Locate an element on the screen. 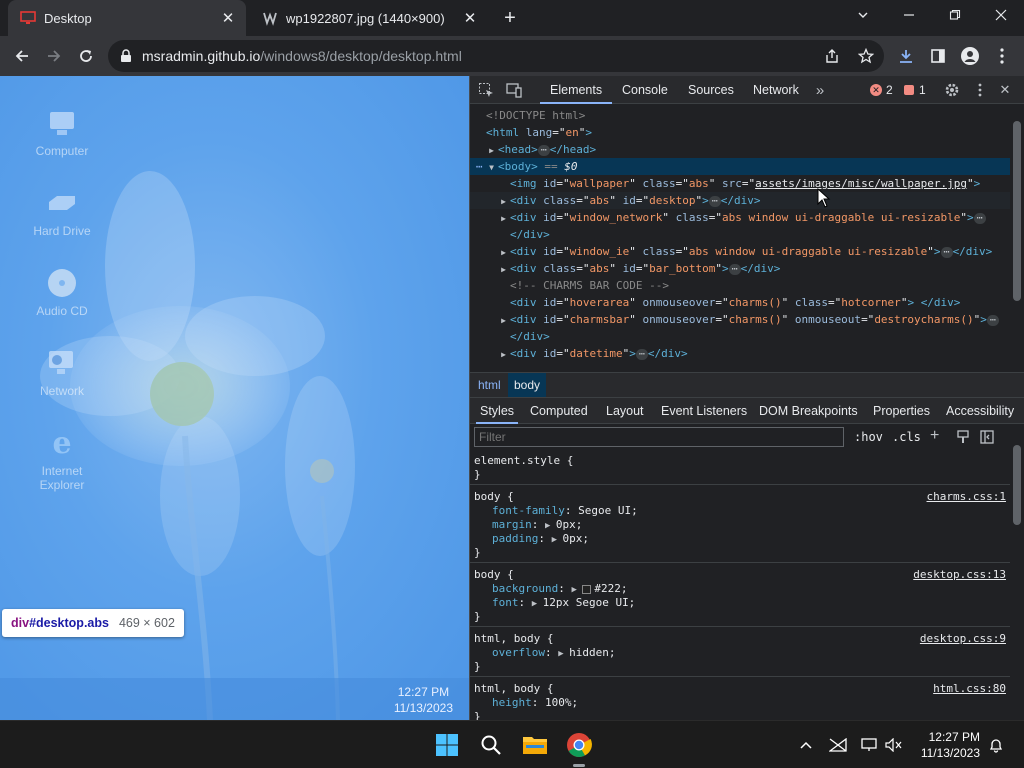 This screenshot has width=1024, height=768. show-hidden-icons-chevron-icon is located at coordinates (806, 745).